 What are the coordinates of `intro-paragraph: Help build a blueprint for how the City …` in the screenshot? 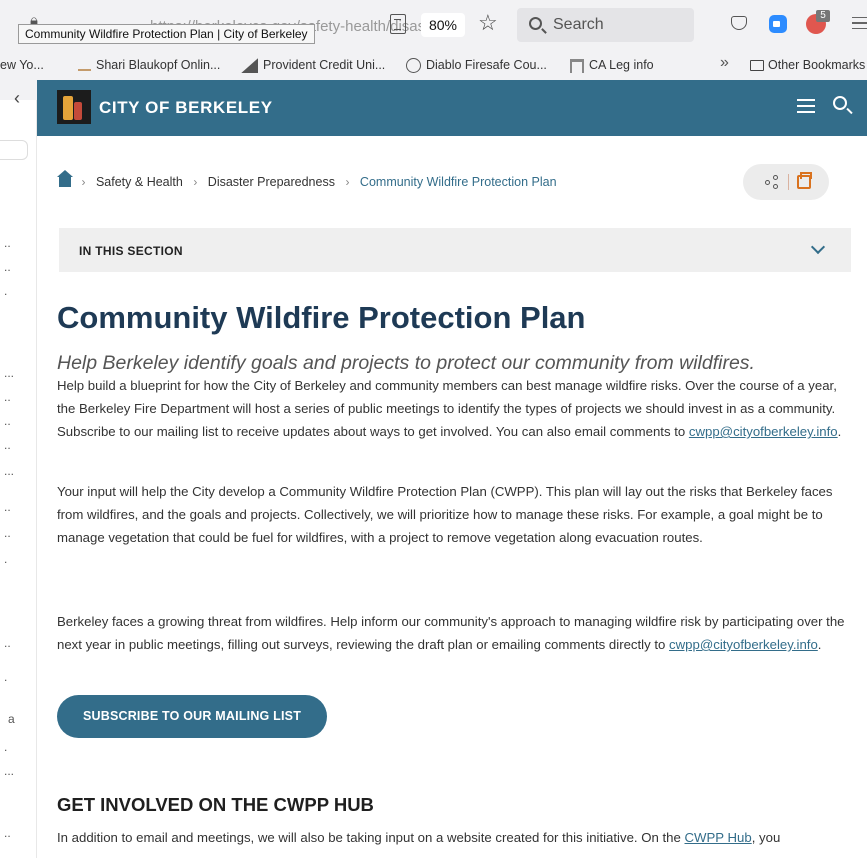 It's located at (449, 408).